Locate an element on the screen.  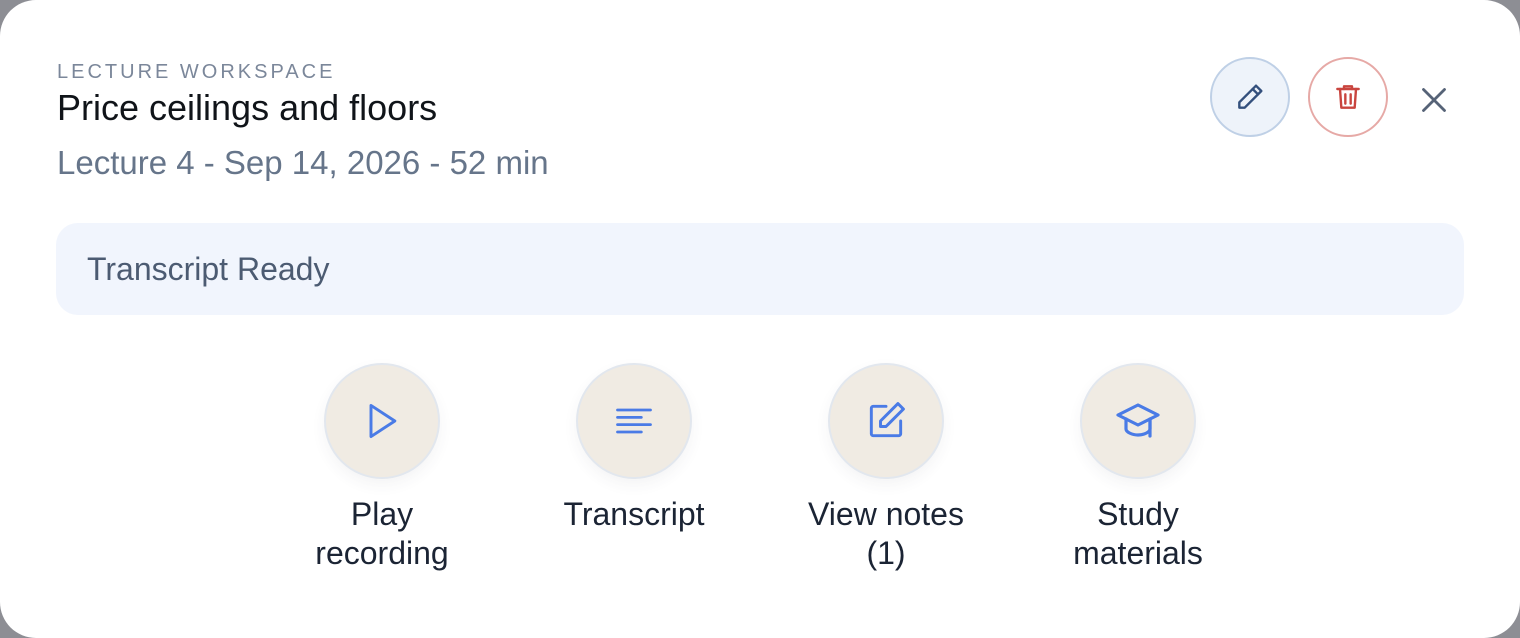
view-notes-label: View notes (1) is located at coordinates (886, 533).